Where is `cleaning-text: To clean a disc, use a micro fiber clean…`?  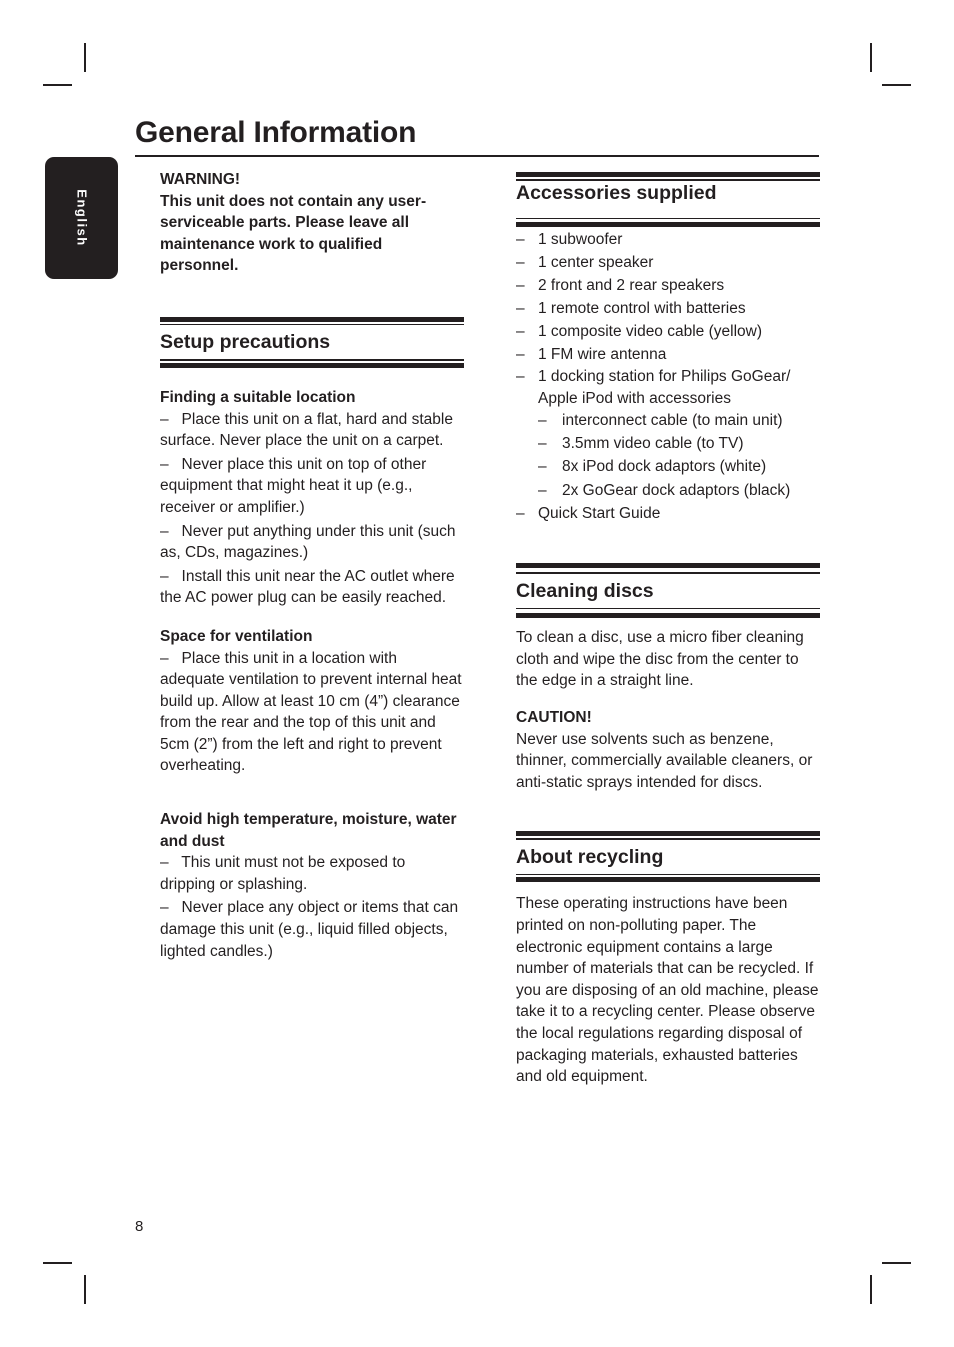
cleaning-text: To clean a disc, use a micro fiber clean… is located at coordinates (660, 659).